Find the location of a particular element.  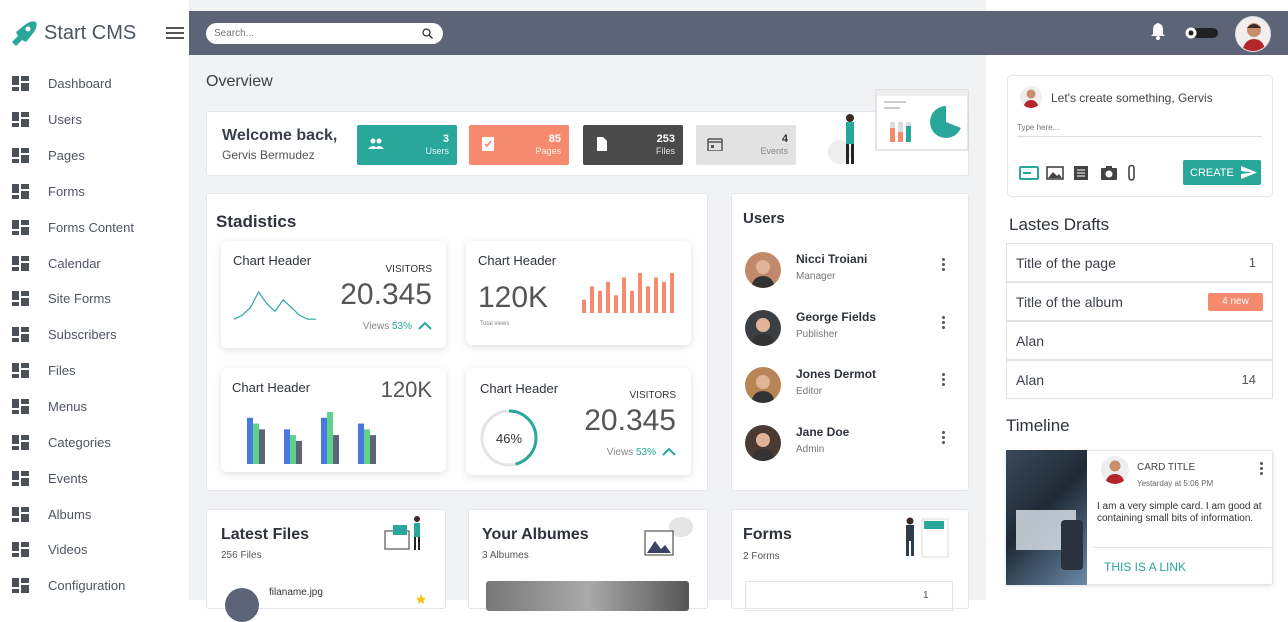

sidebar-item-forms-content: Forms Content is located at coordinates (94, 227).